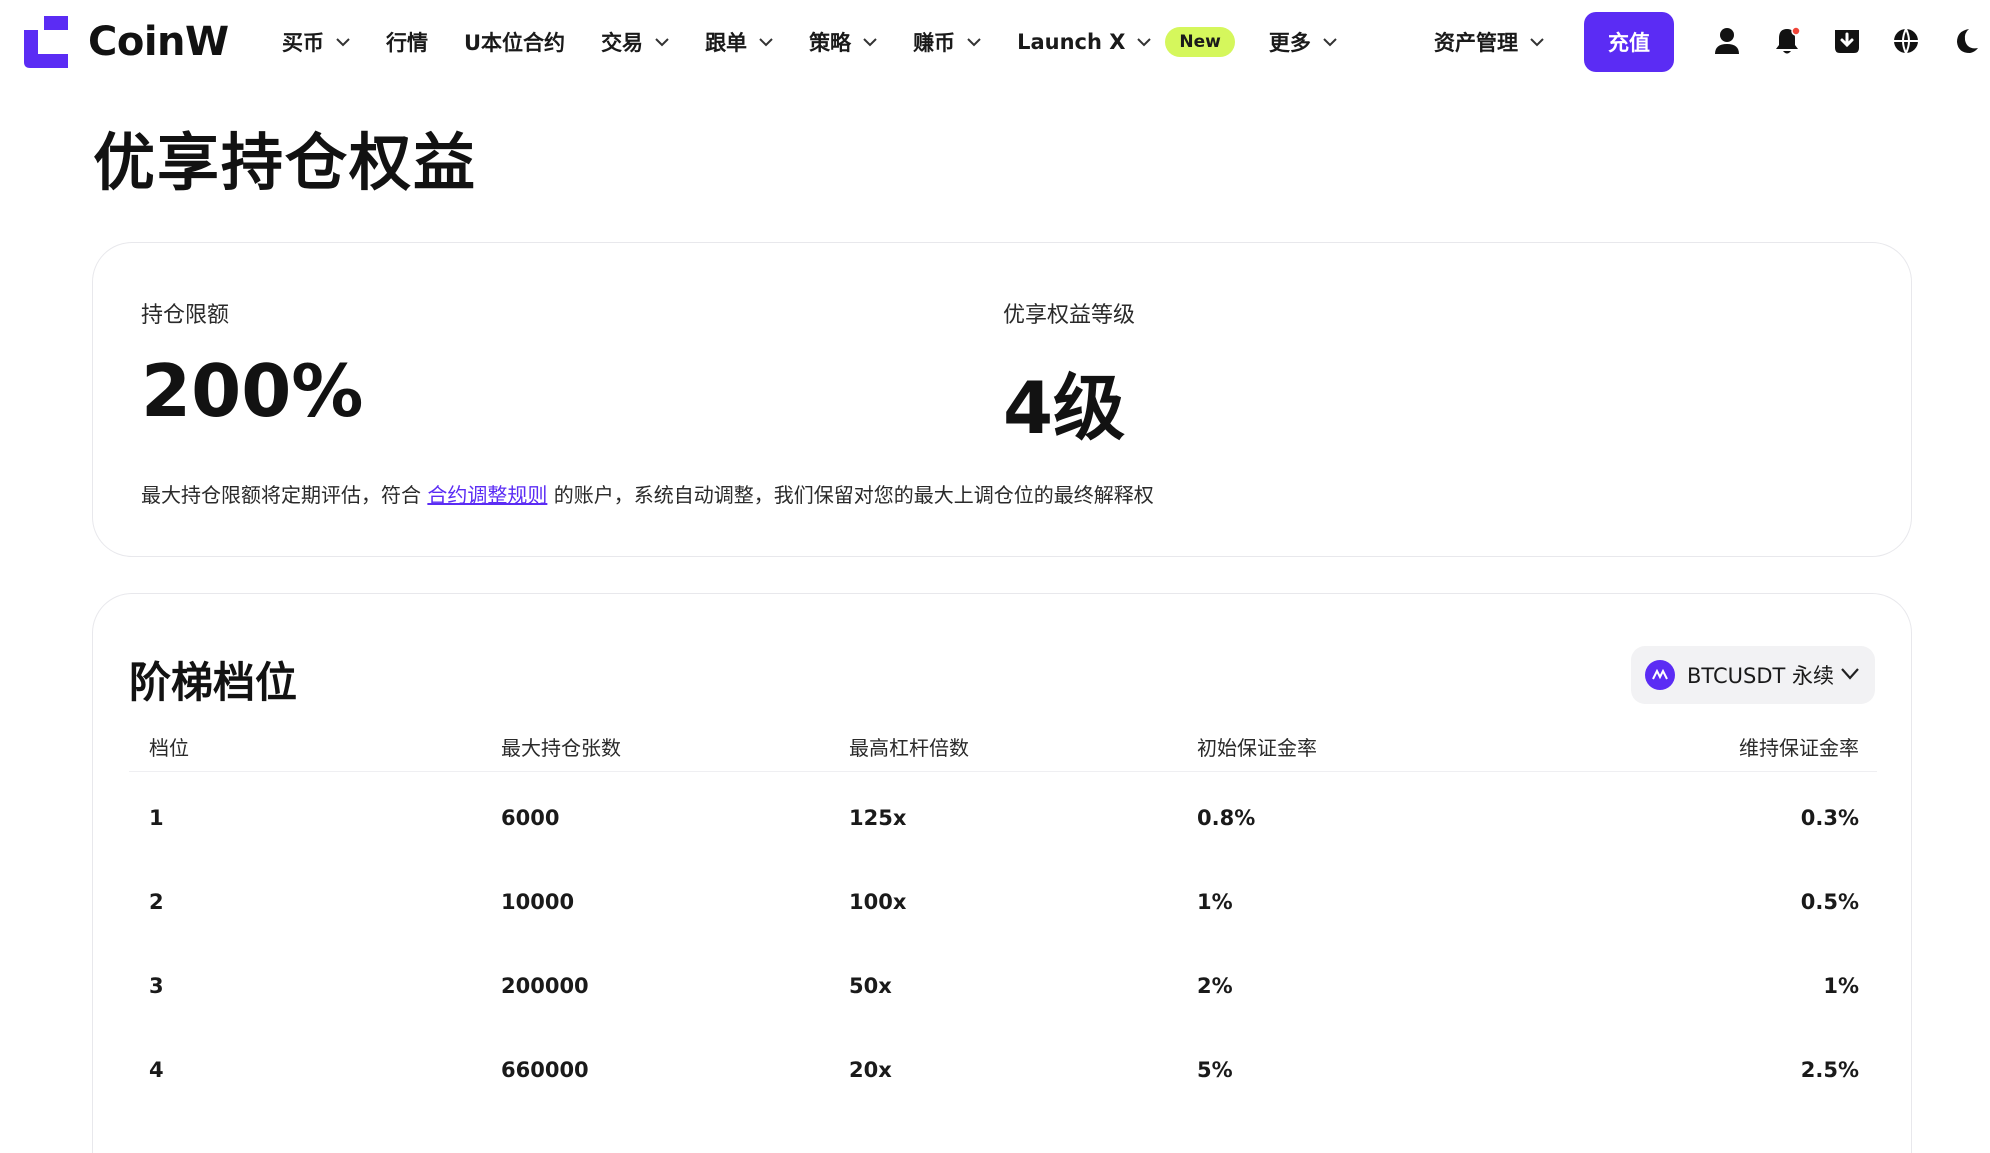  Describe the element at coordinates (1847, 41) in the screenshot. I see `download-icon` at that location.